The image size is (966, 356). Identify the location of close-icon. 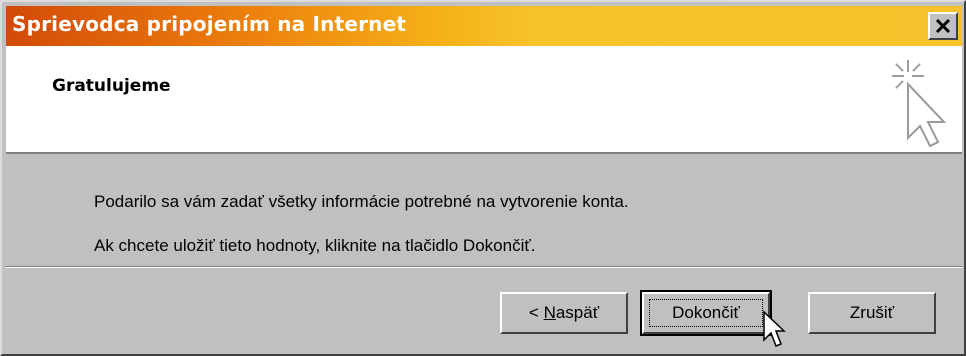
(943, 26).